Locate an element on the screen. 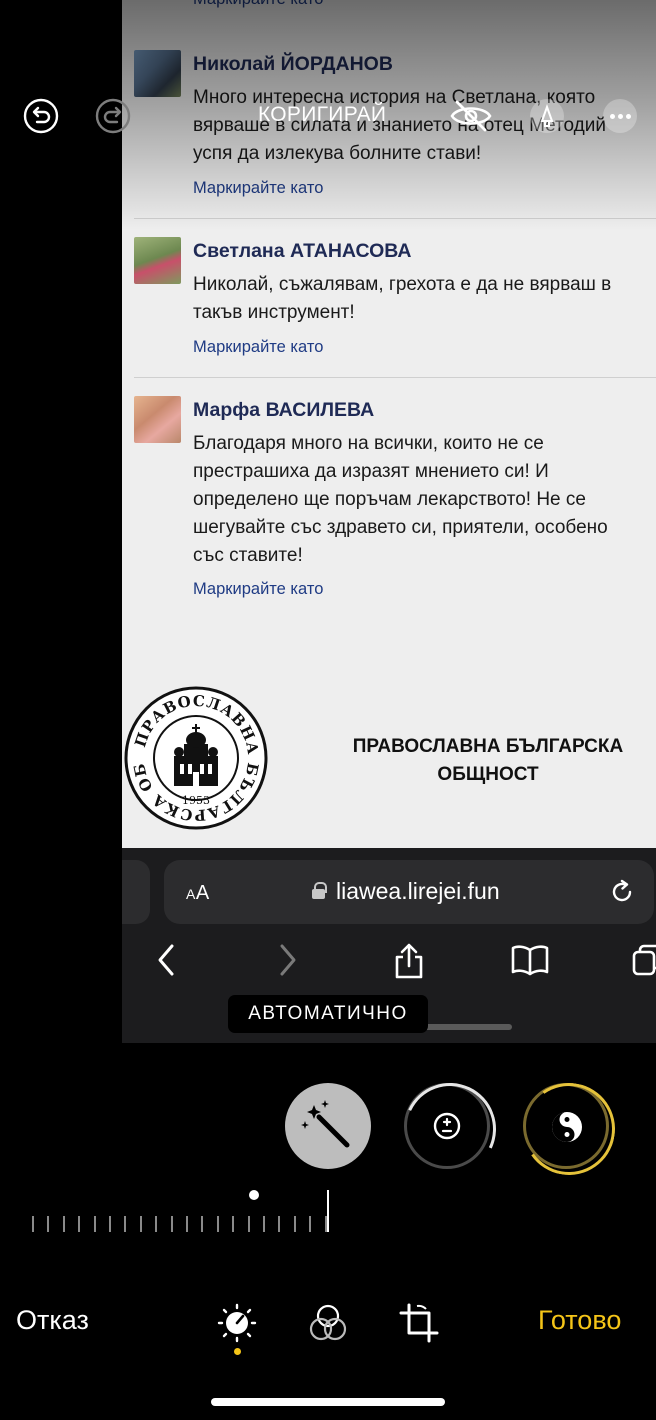 Image resolution: width=656 pixels, height=1420 pixels. magic-wand-icon is located at coordinates (325, 1124).